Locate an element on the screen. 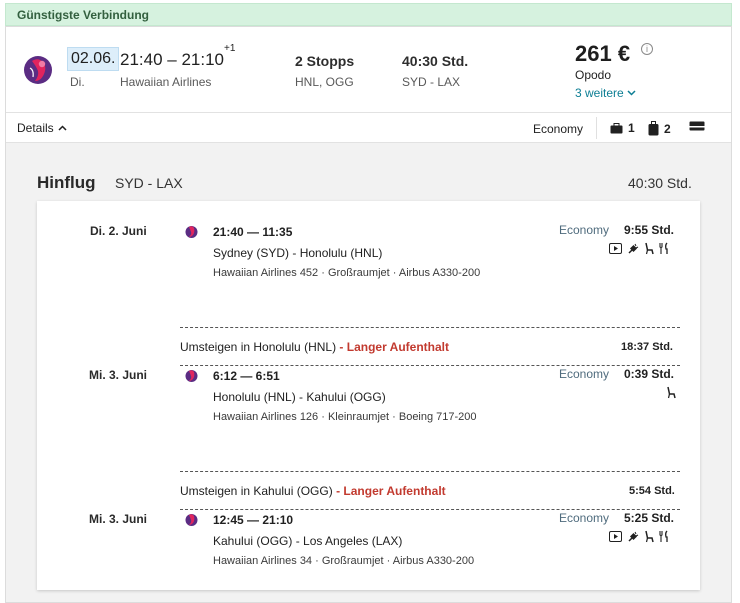 The height and width of the screenshot is (603, 740). details-toolbar: Details Economy 1 2 is located at coordinates (368, 128).